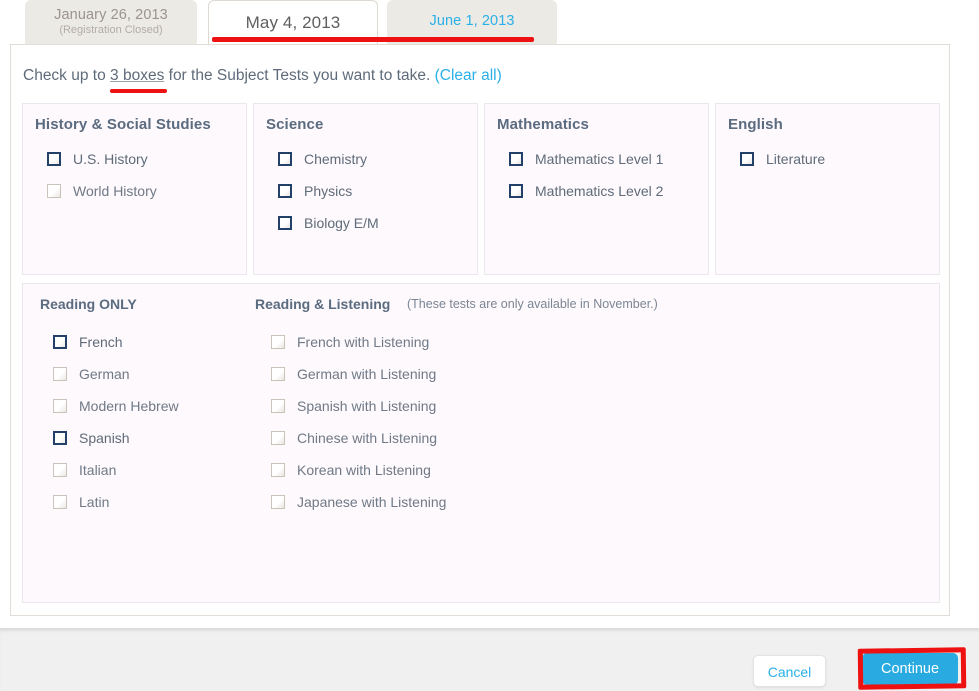 This screenshot has height=691, width=979. What do you see at coordinates (60, 470) in the screenshot?
I see `checkbox-italian` at bounding box center [60, 470].